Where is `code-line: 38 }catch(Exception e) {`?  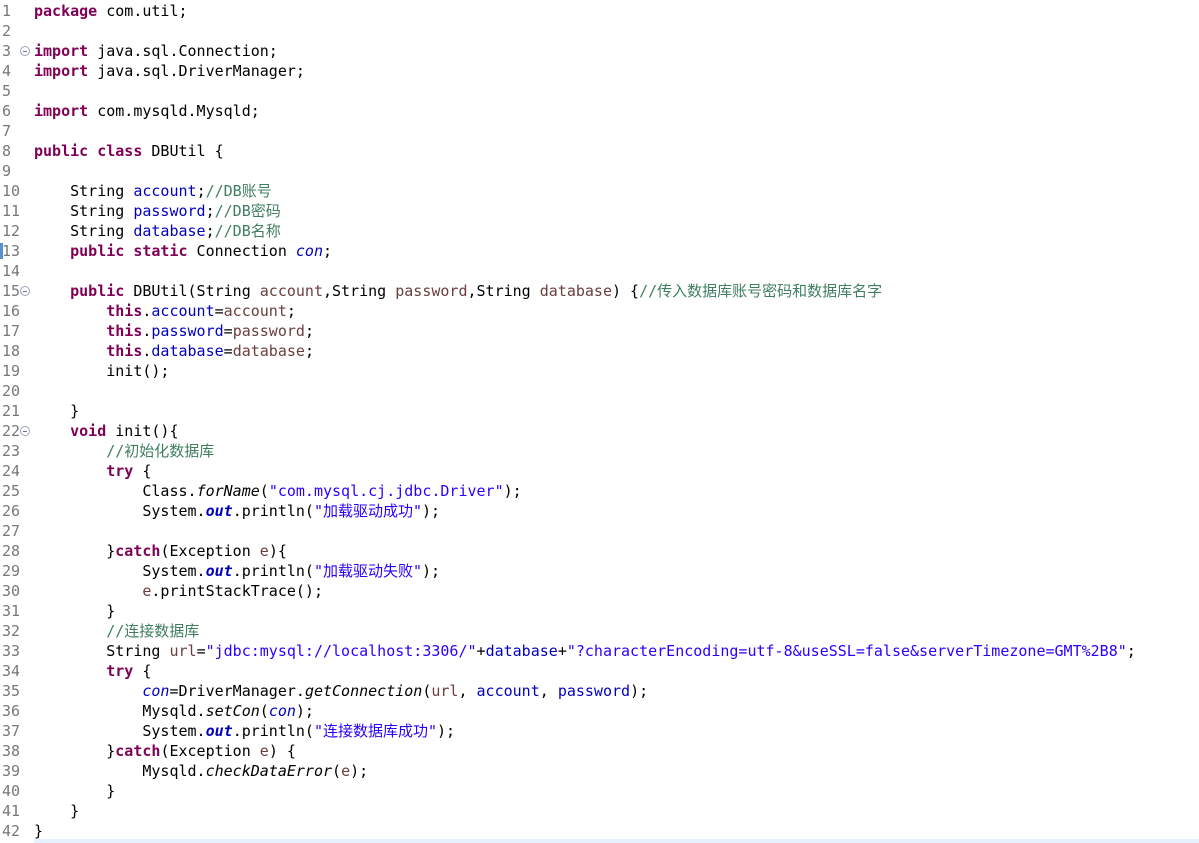
code-line: 38 }catch(Exception e) { is located at coordinates (599, 751).